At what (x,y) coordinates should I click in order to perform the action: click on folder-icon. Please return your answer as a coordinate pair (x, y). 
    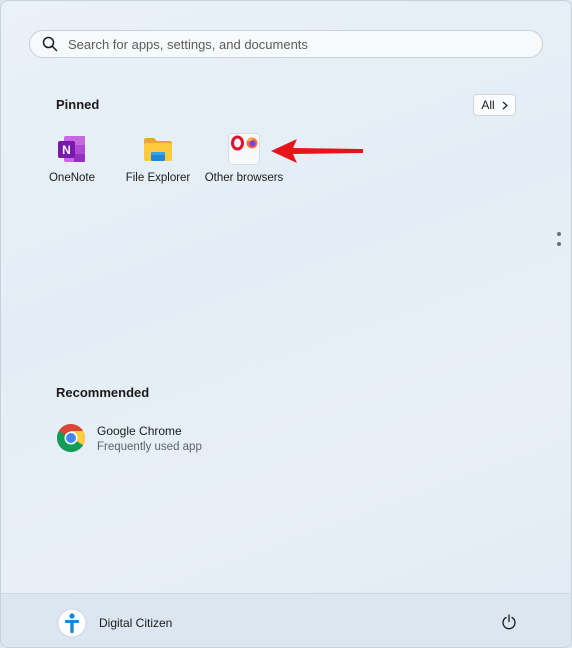
    Looking at the image, I should click on (158, 149).